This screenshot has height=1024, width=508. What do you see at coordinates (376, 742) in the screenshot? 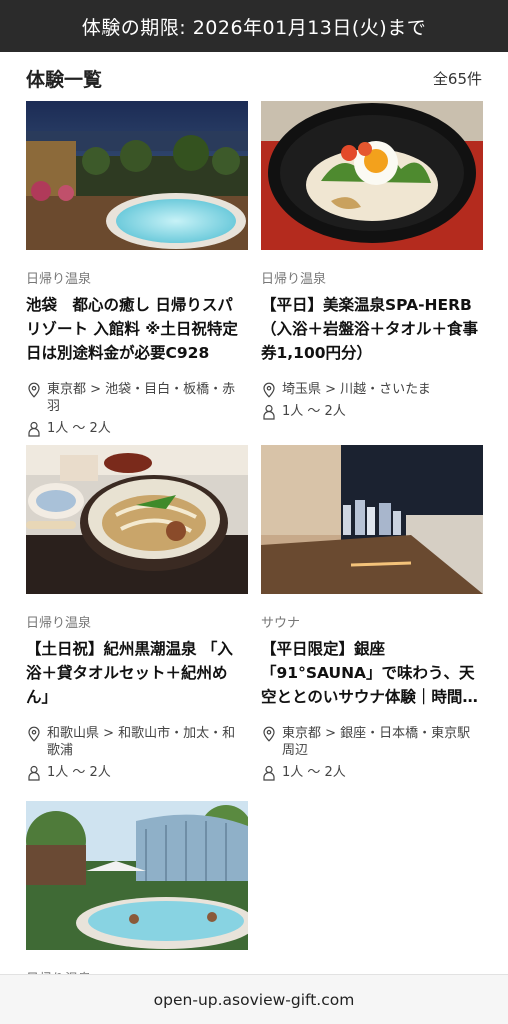
I see `location-text: 東京都 > 銀座・日本橋・東京駅周辺` at bounding box center [376, 742].